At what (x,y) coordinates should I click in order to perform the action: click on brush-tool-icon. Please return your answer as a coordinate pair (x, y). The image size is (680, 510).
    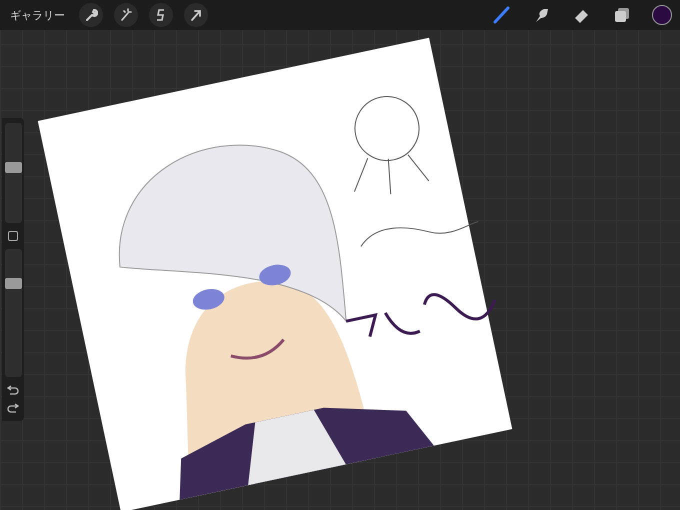
    Looking at the image, I should click on (502, 15).